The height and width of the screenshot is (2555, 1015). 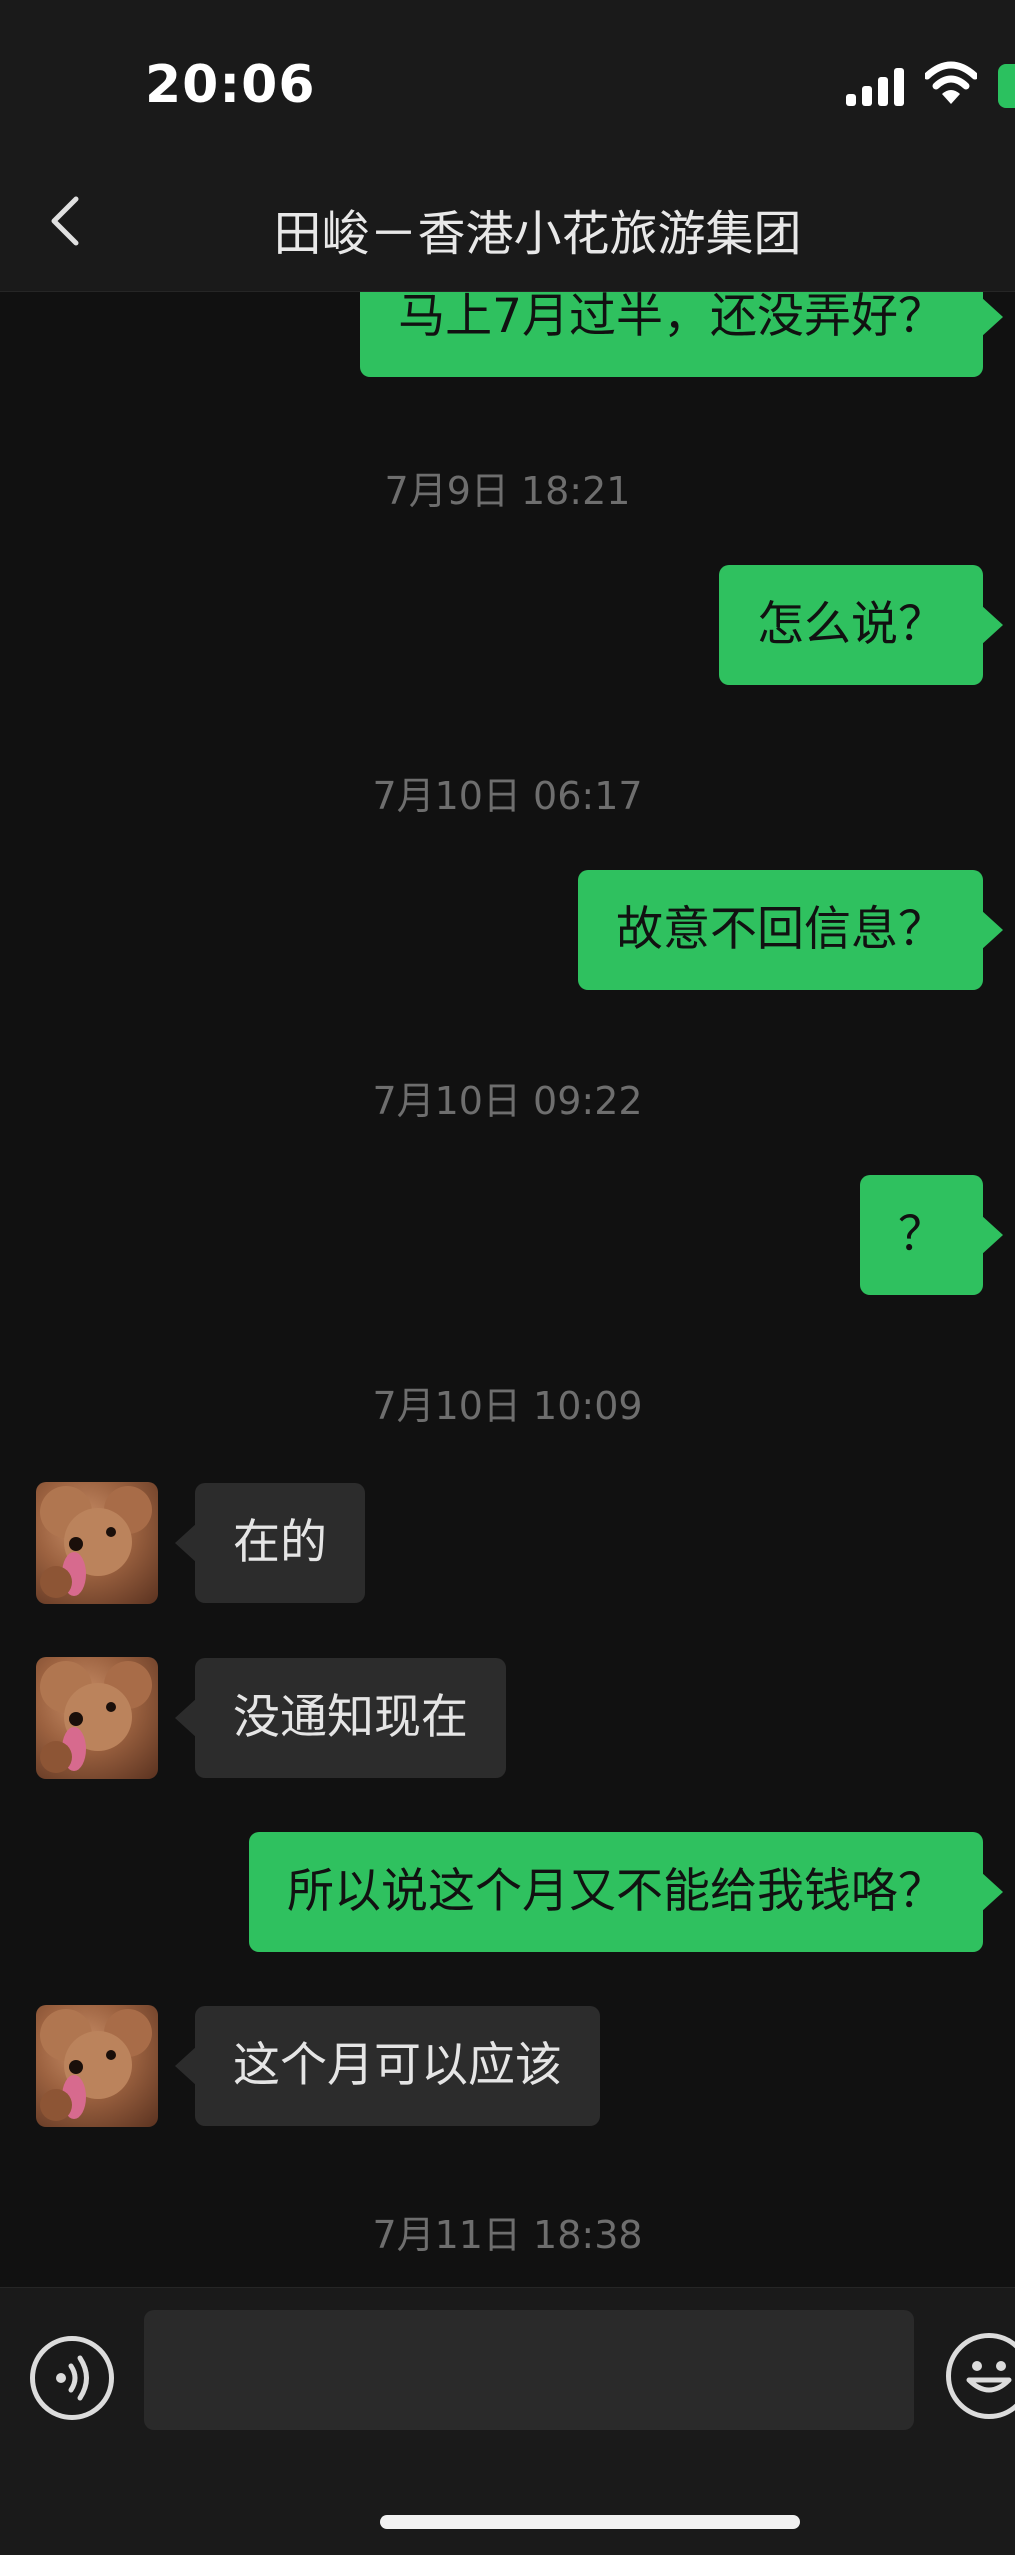 I want to click on sent-message-bubble: 马上7月过半，还没弄好？, so click(x=681, y=334).